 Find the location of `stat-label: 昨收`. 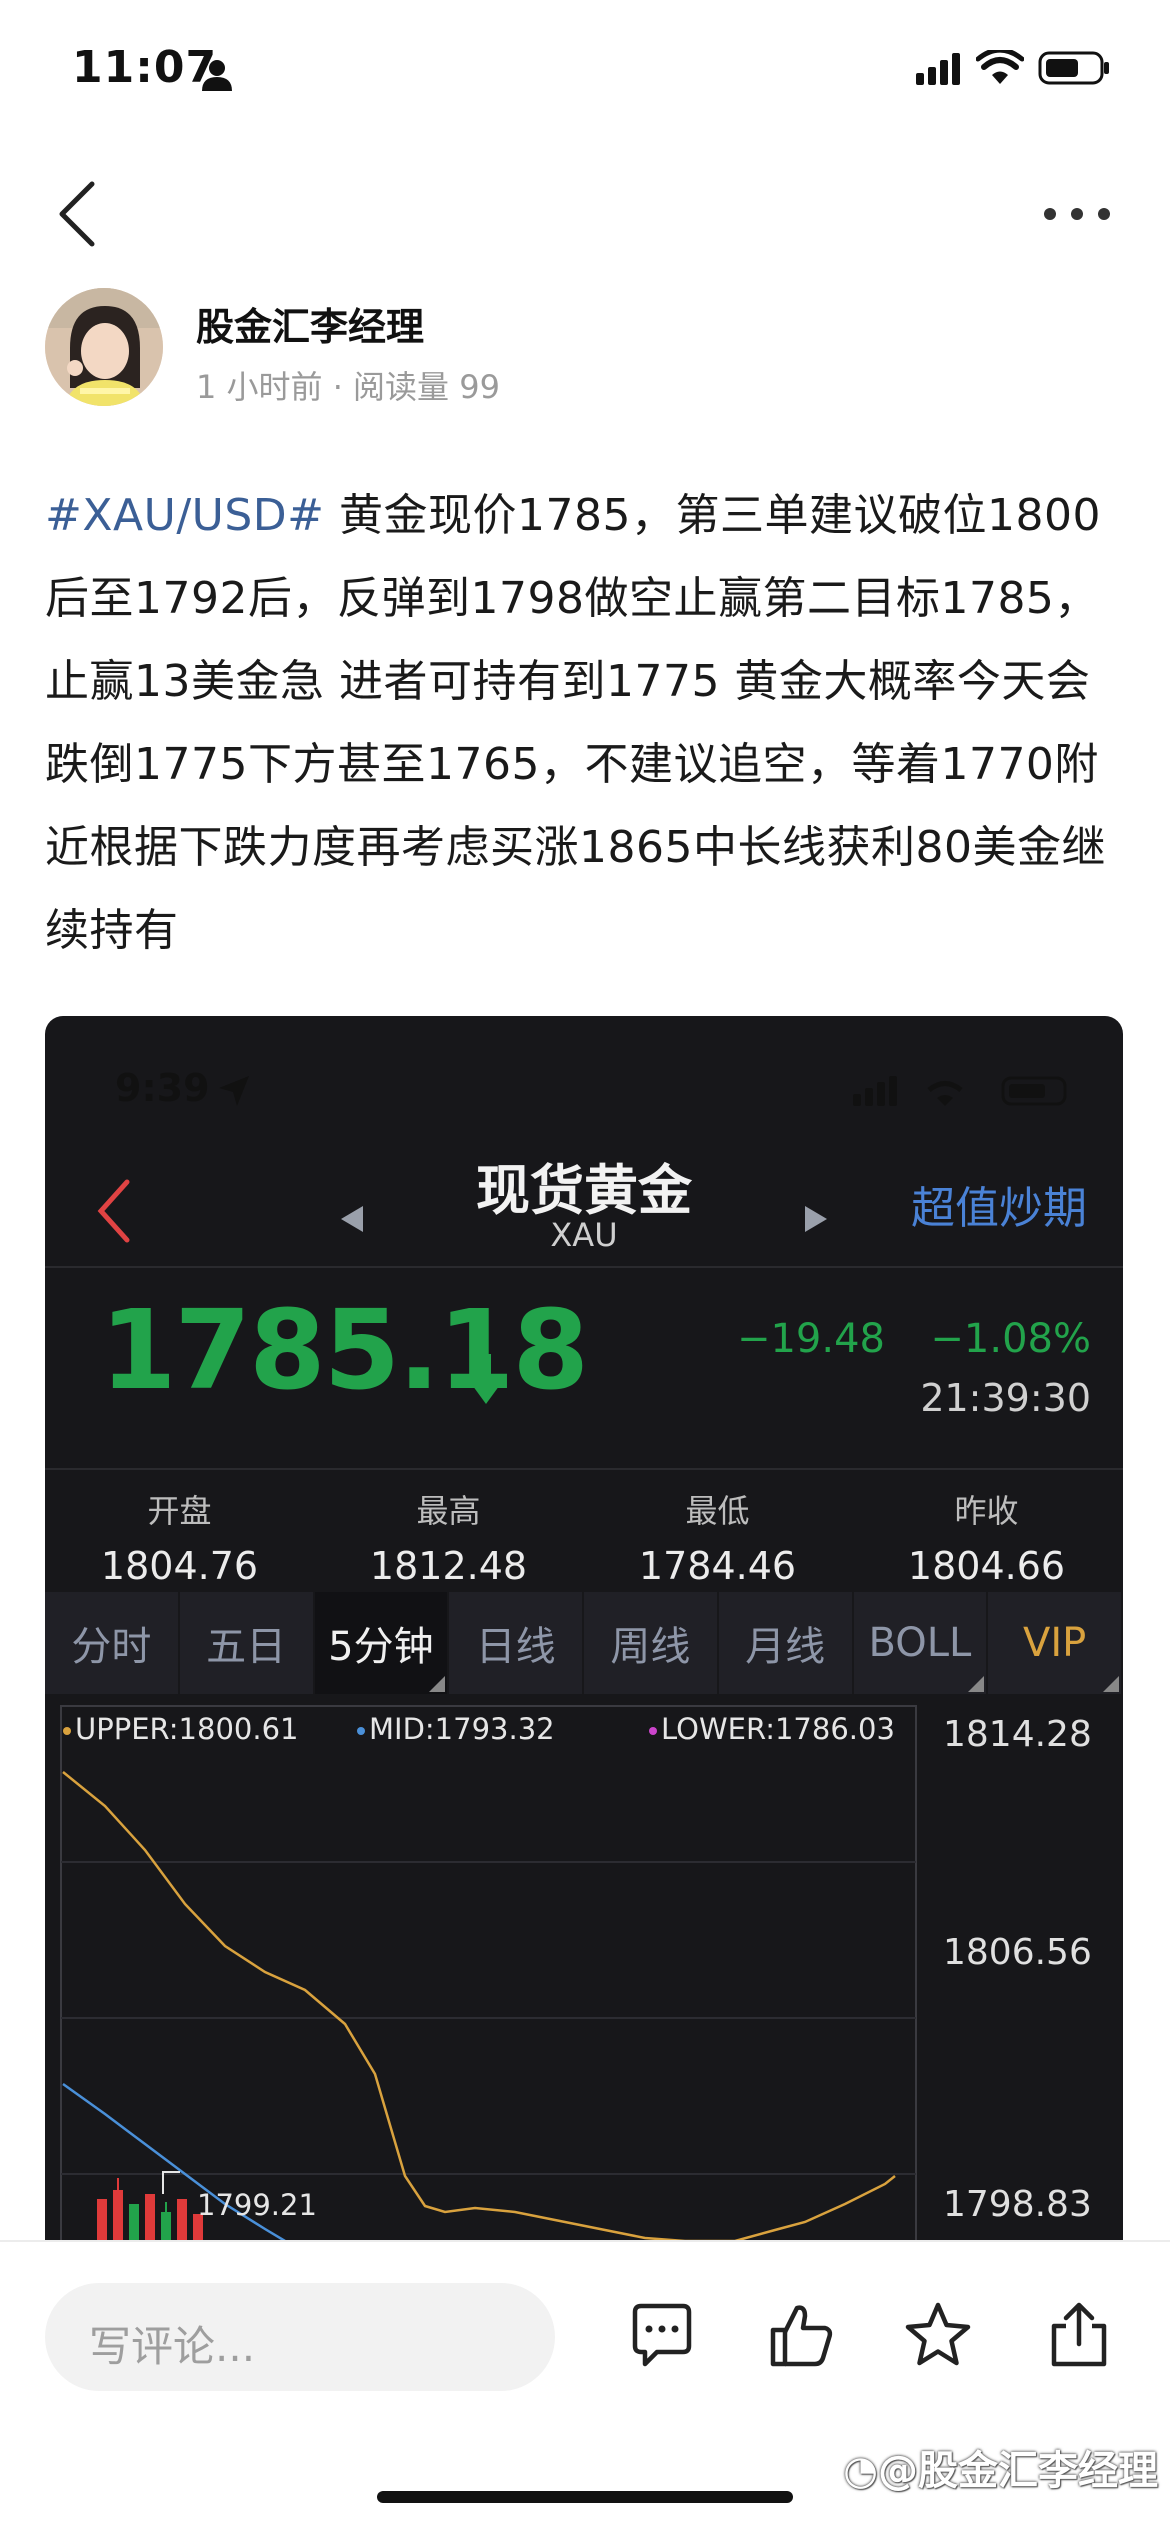

stat-label: 昨收 is located at coordinates (986, 1511).